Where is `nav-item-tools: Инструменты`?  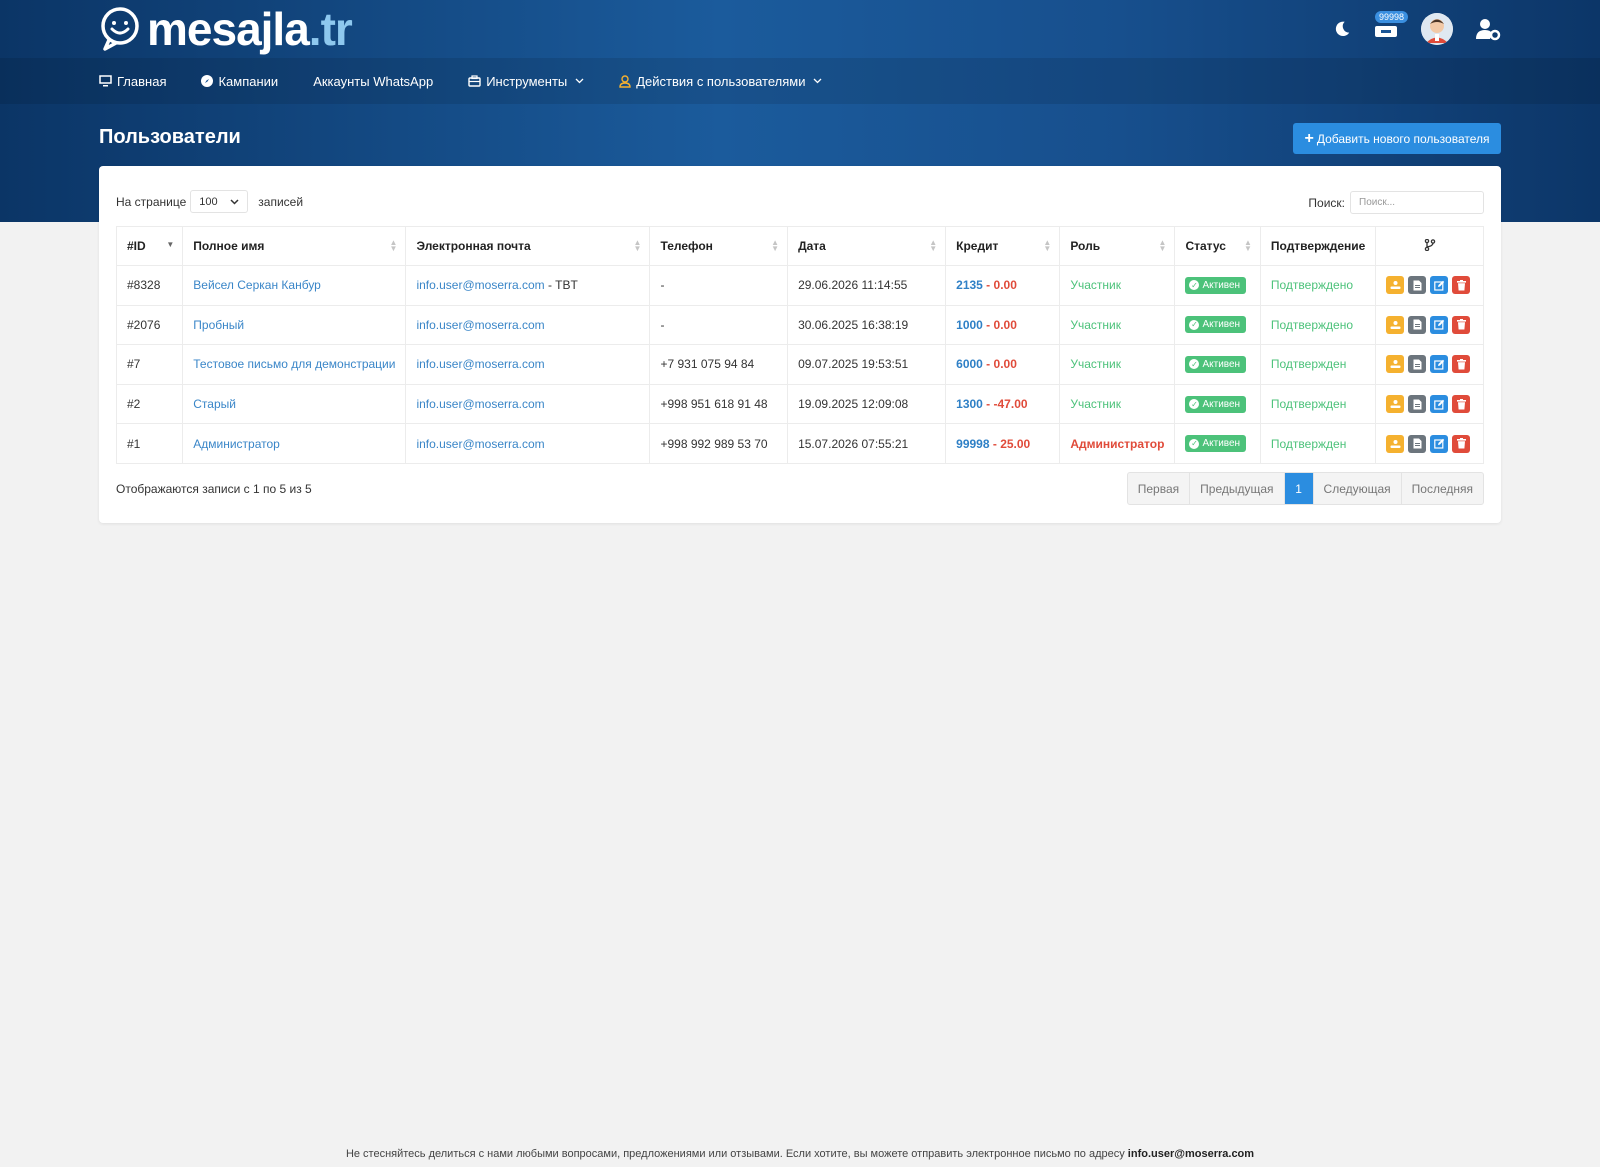 nav-item-tools: Инструменты is located at coordinates (526, 81).